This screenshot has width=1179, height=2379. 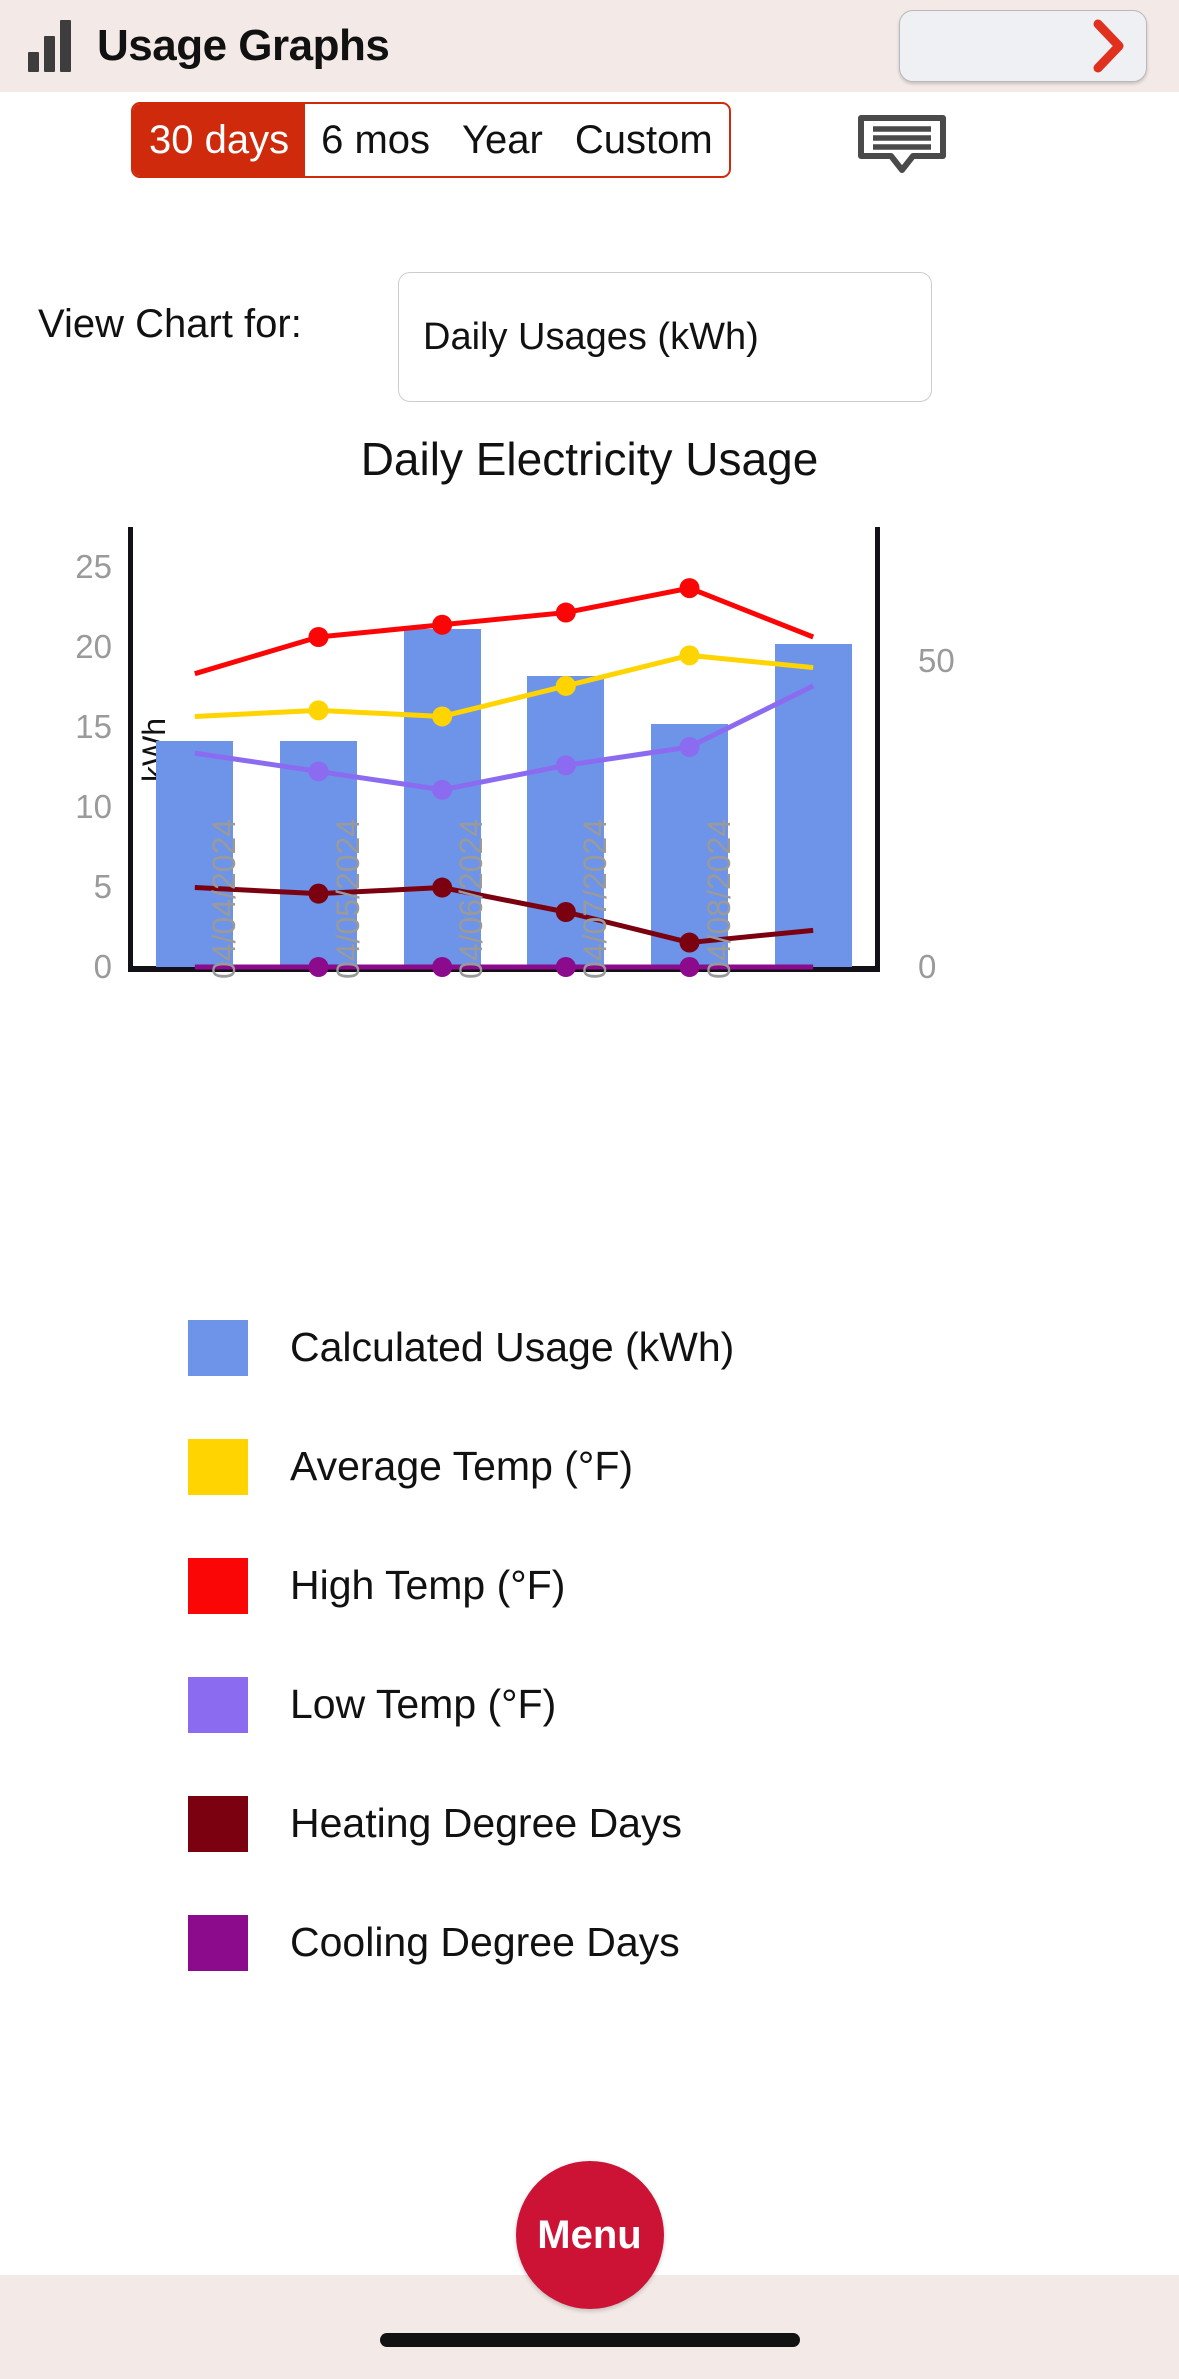 What do you see at coordinates (589, 46) in the screenshot?
I see `app-header: Usage Graphs` at bounding box center [589, 46].